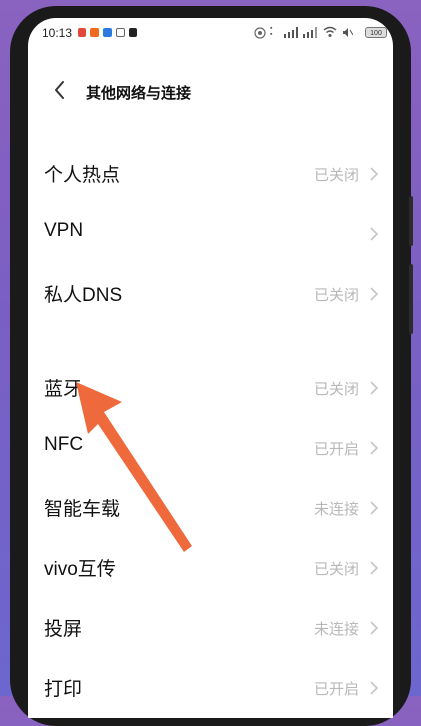 The image size is (421, 726). I want to click on power-button, so click(411, 299).